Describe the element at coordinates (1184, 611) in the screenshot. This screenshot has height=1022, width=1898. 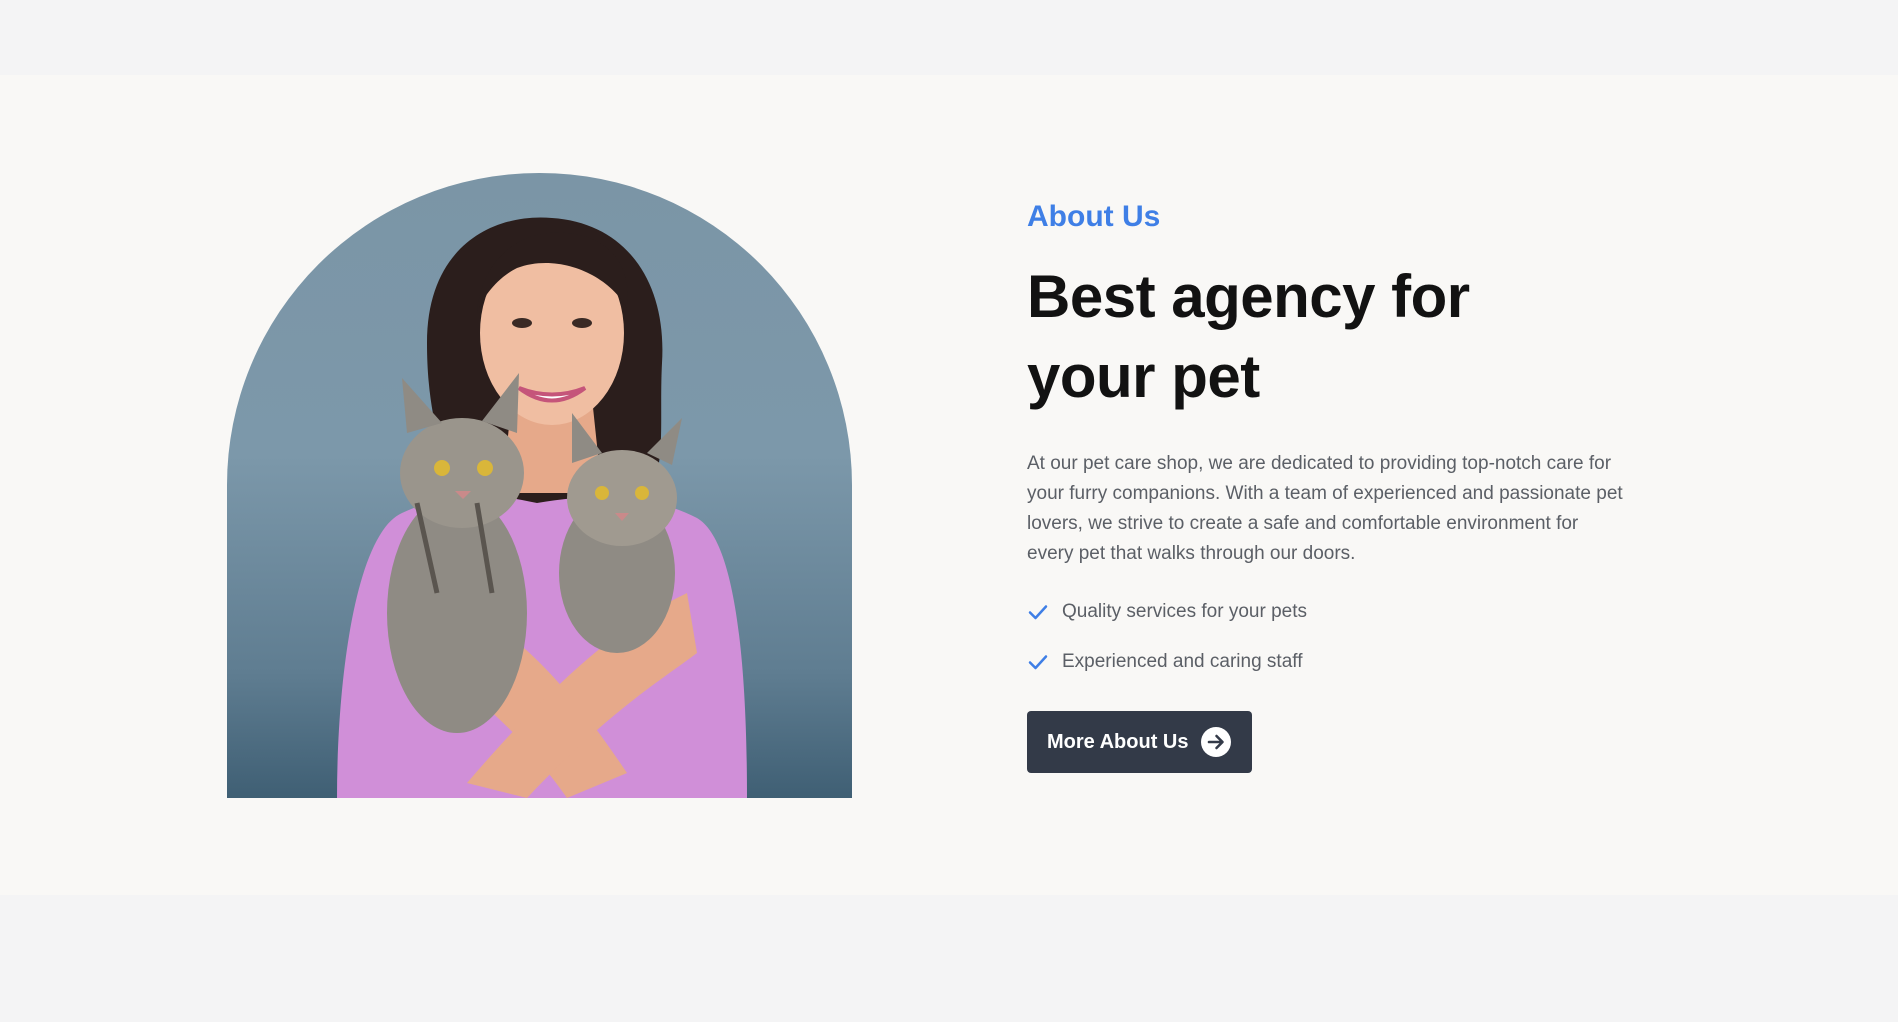
I see `feature-label: Quality services for your pets` at that location.